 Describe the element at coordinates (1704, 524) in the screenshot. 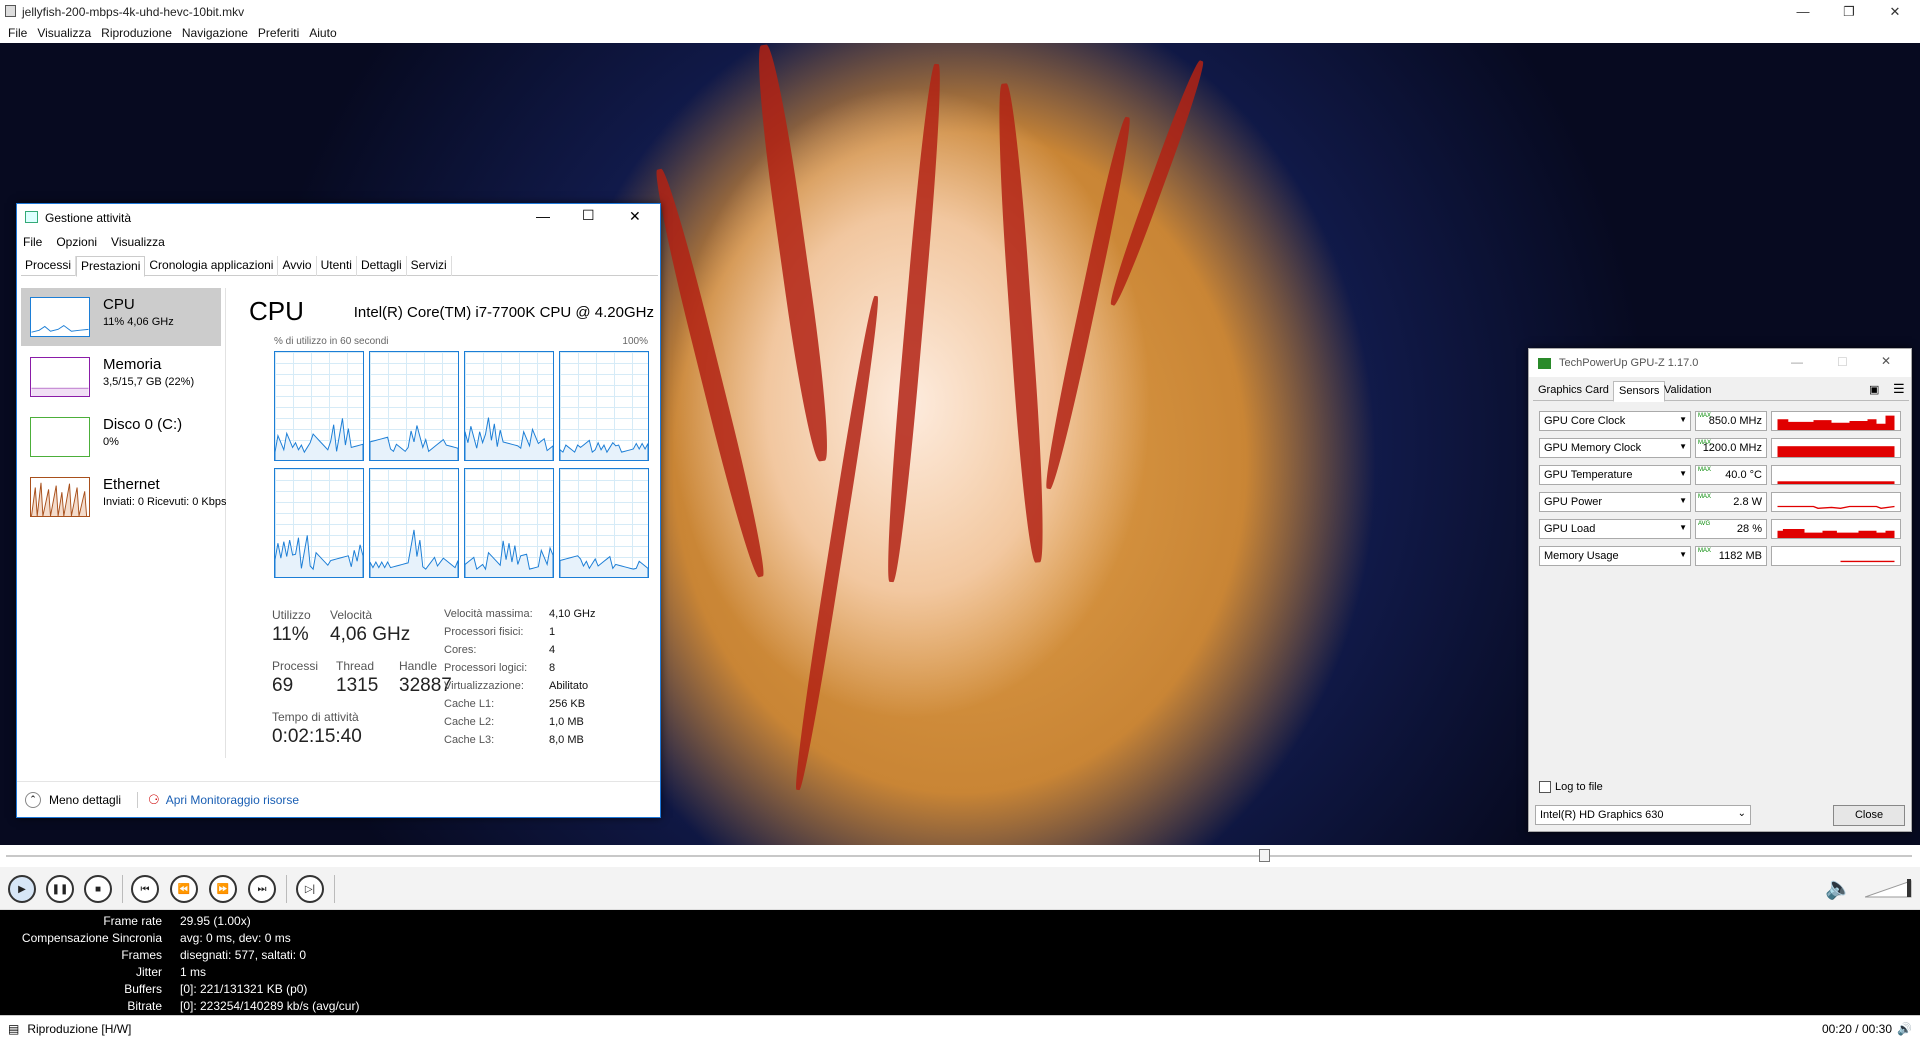

I see `sensor-tag: AVG` at that location.